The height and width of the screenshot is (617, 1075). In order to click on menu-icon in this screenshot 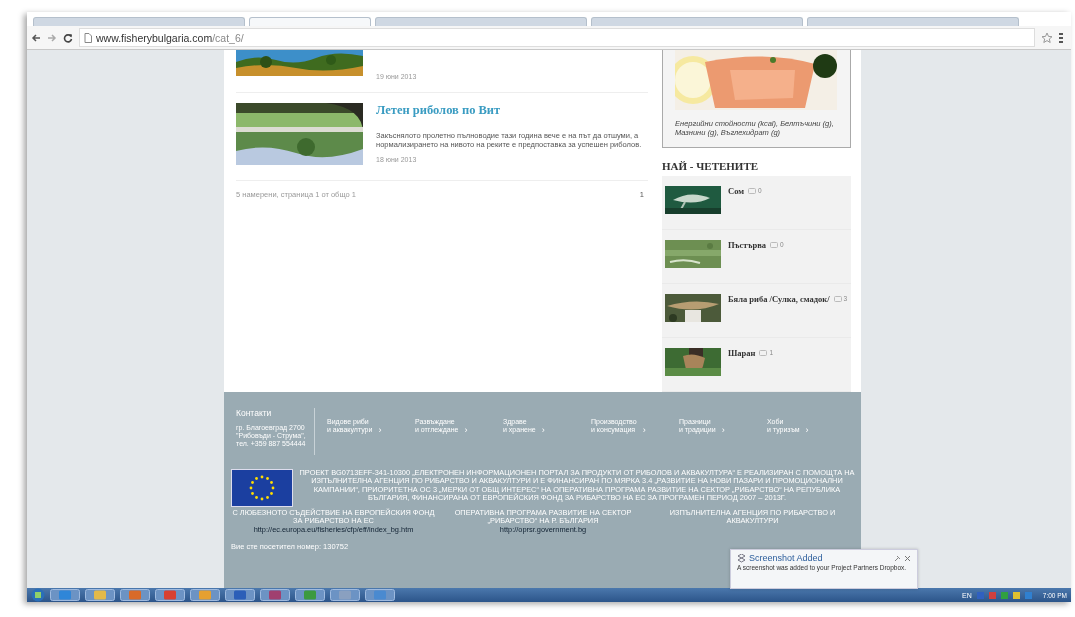, I will do `click(1061, 37)`.